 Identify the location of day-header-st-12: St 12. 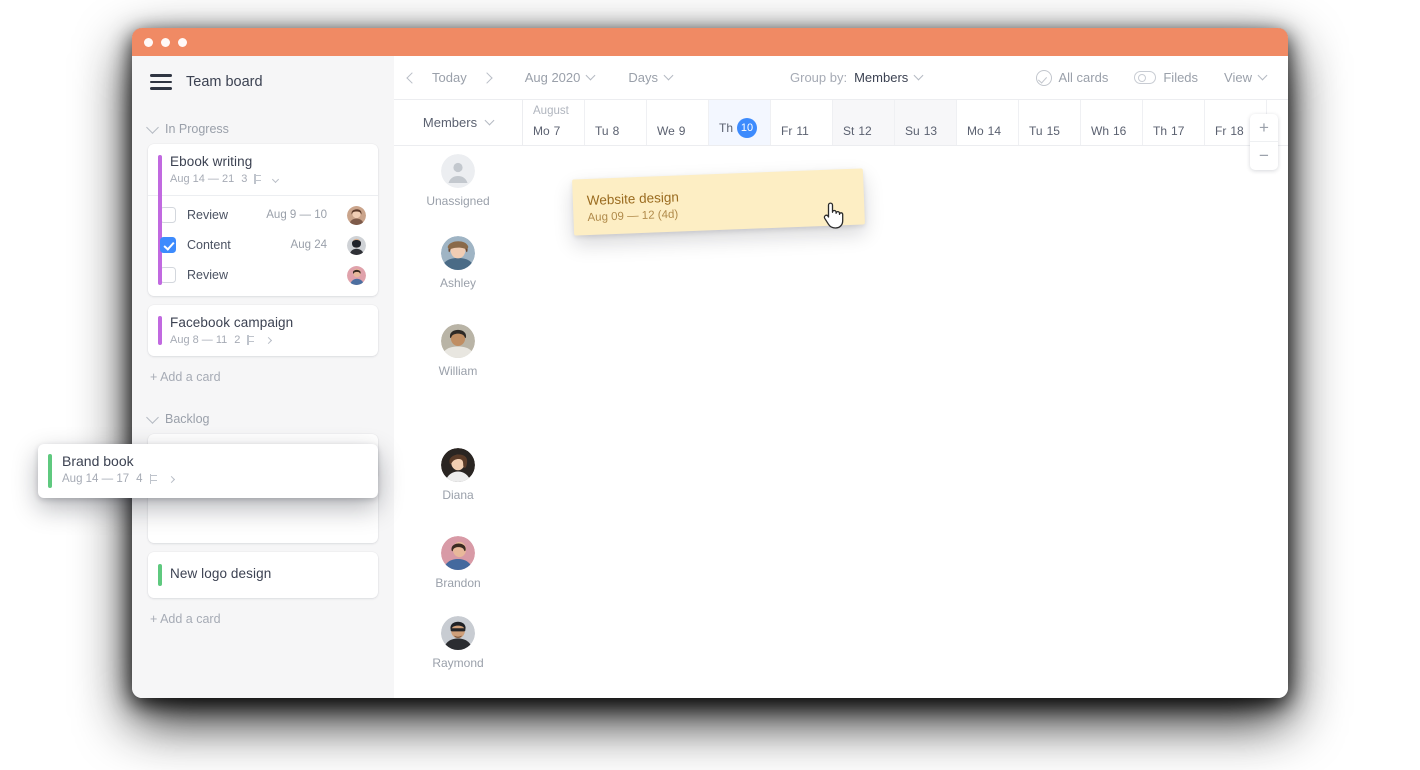
(864, 122).